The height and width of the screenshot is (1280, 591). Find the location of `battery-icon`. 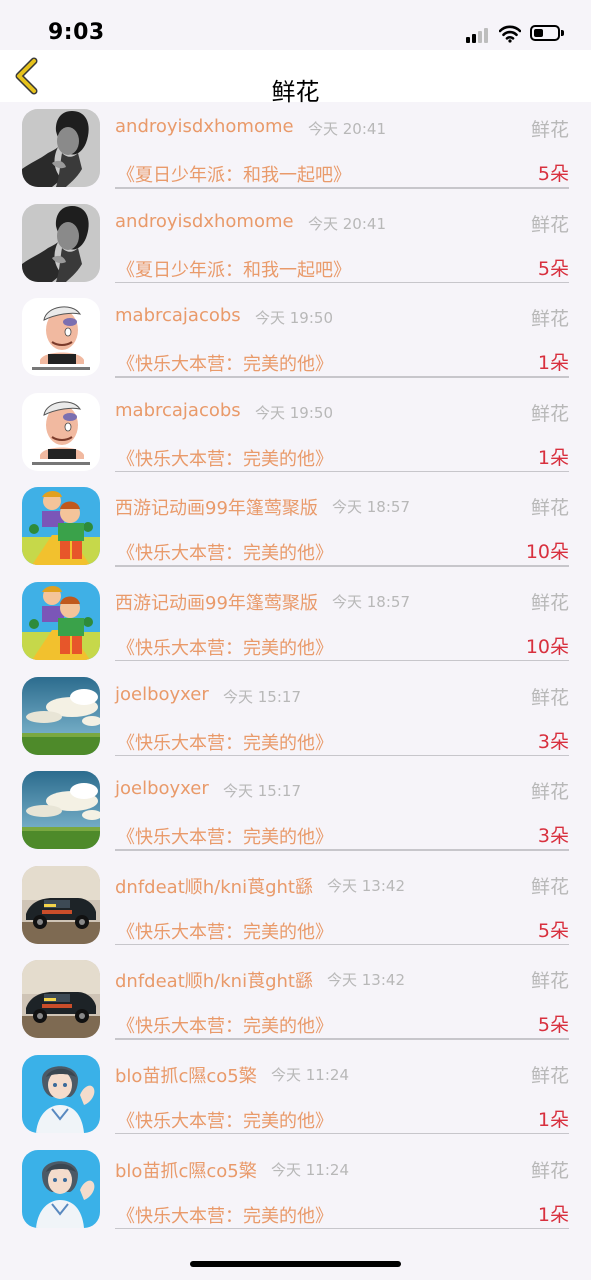

battery-icon is located at coordinates (545, 33).